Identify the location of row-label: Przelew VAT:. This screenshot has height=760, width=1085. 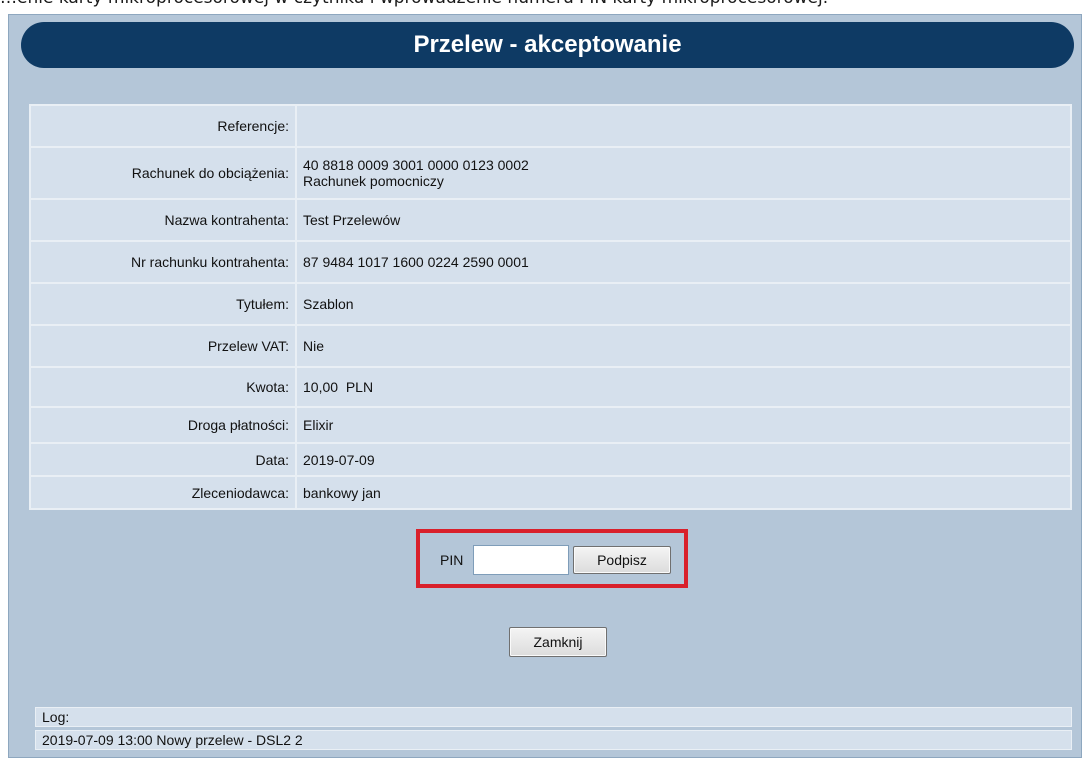
(163, 346).